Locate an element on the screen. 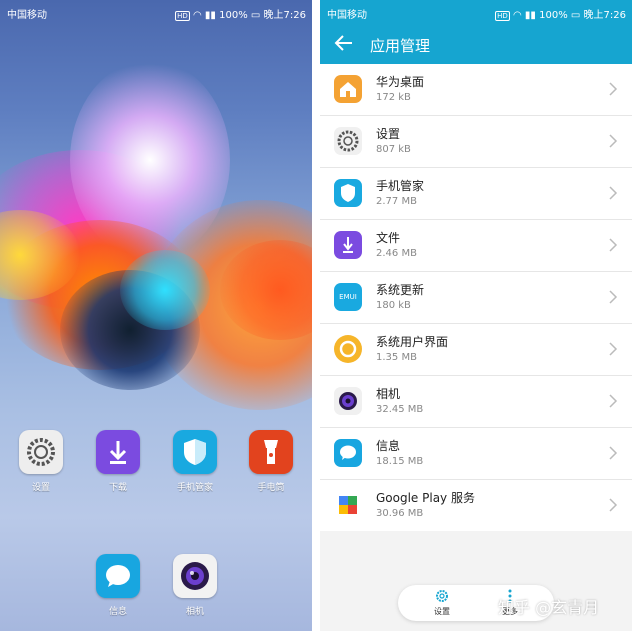  back-arrow-icon is located at coordinates (344, 43).